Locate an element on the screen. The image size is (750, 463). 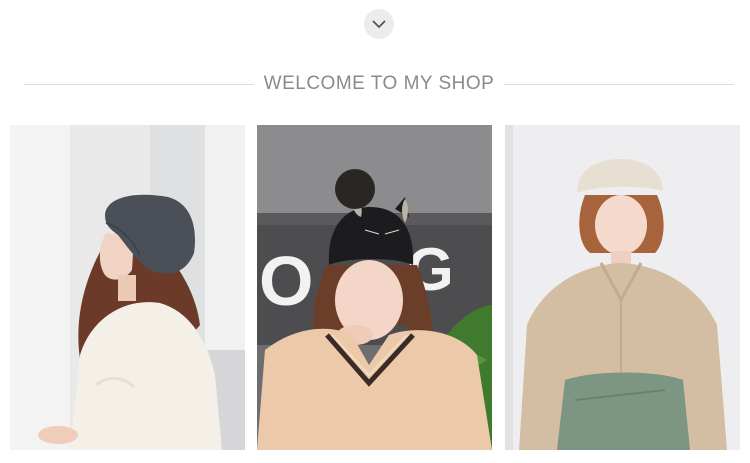
scroll-down-button is located at coordinates (379, 24).